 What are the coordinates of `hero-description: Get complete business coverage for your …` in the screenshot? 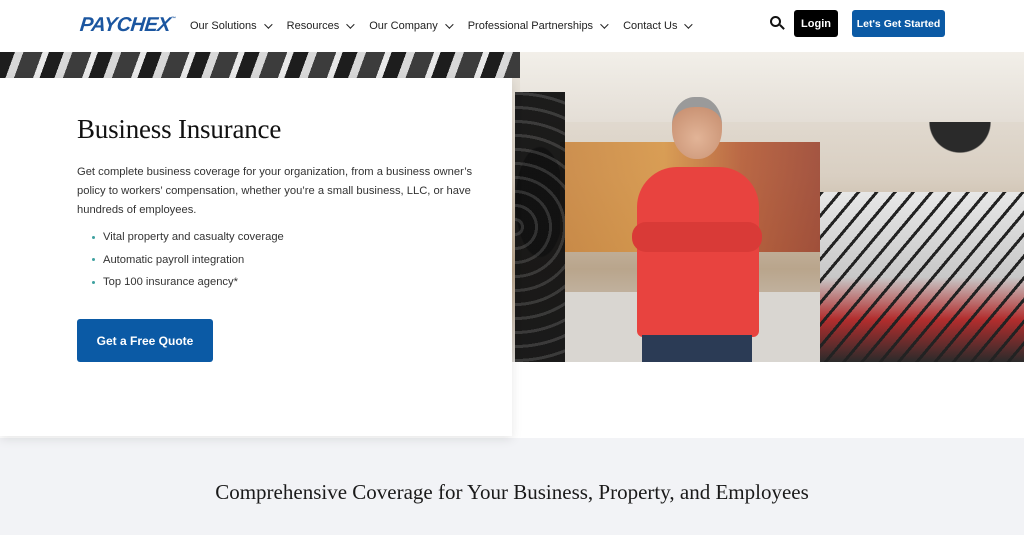 It's located at (275, 191).